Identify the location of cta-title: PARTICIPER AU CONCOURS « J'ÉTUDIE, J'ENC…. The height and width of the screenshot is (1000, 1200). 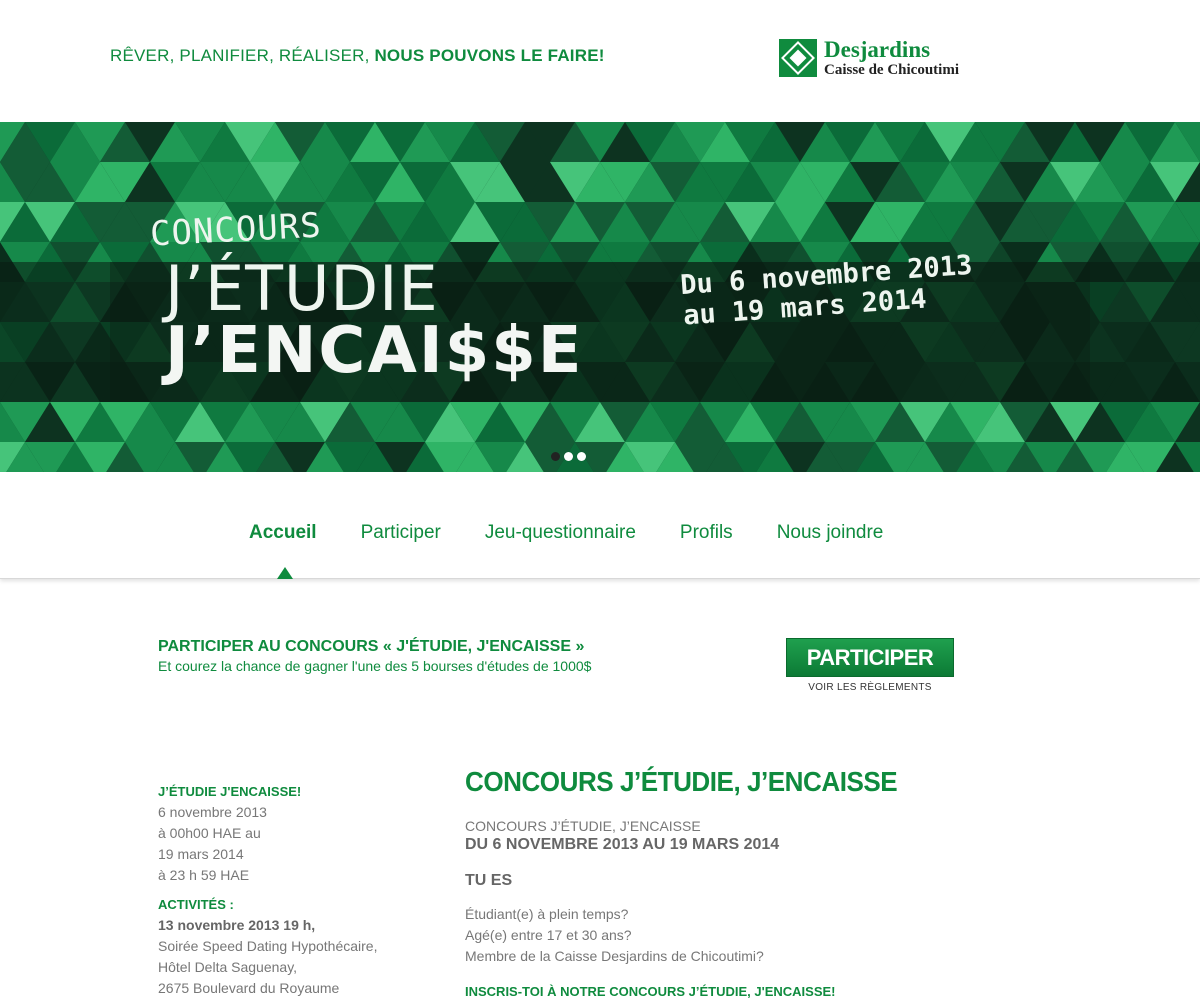
(371, 646).